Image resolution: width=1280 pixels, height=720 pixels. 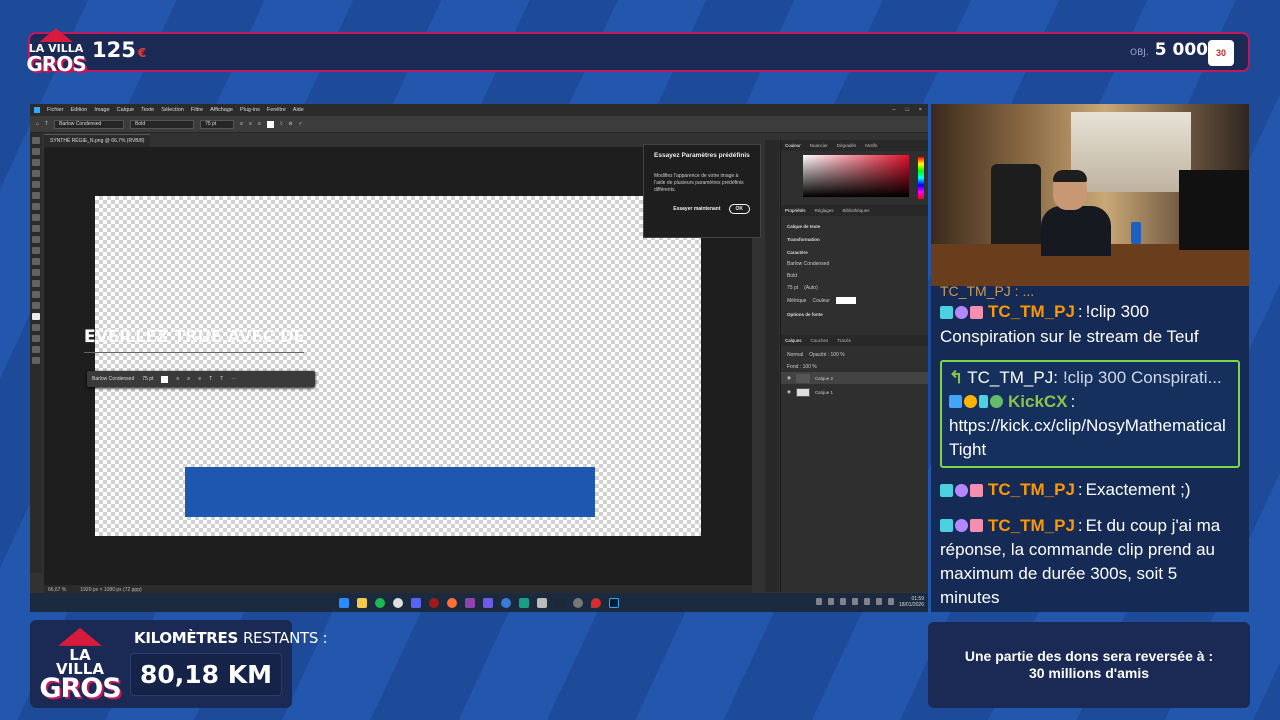 I want to click on brush-tool-icon, so click(x=36, y=228).